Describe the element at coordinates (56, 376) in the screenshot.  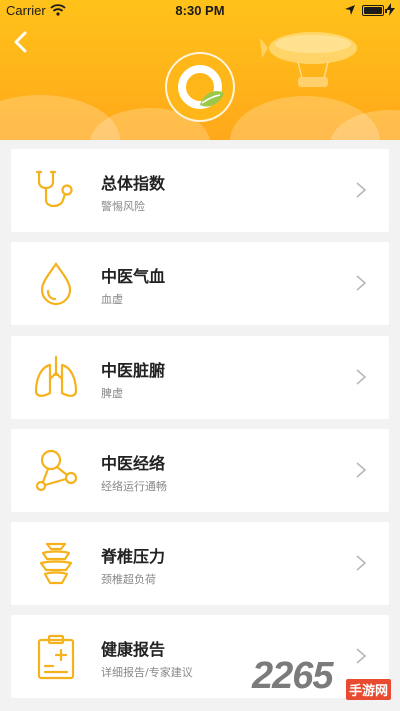
I see `lungs-icon` at that location.